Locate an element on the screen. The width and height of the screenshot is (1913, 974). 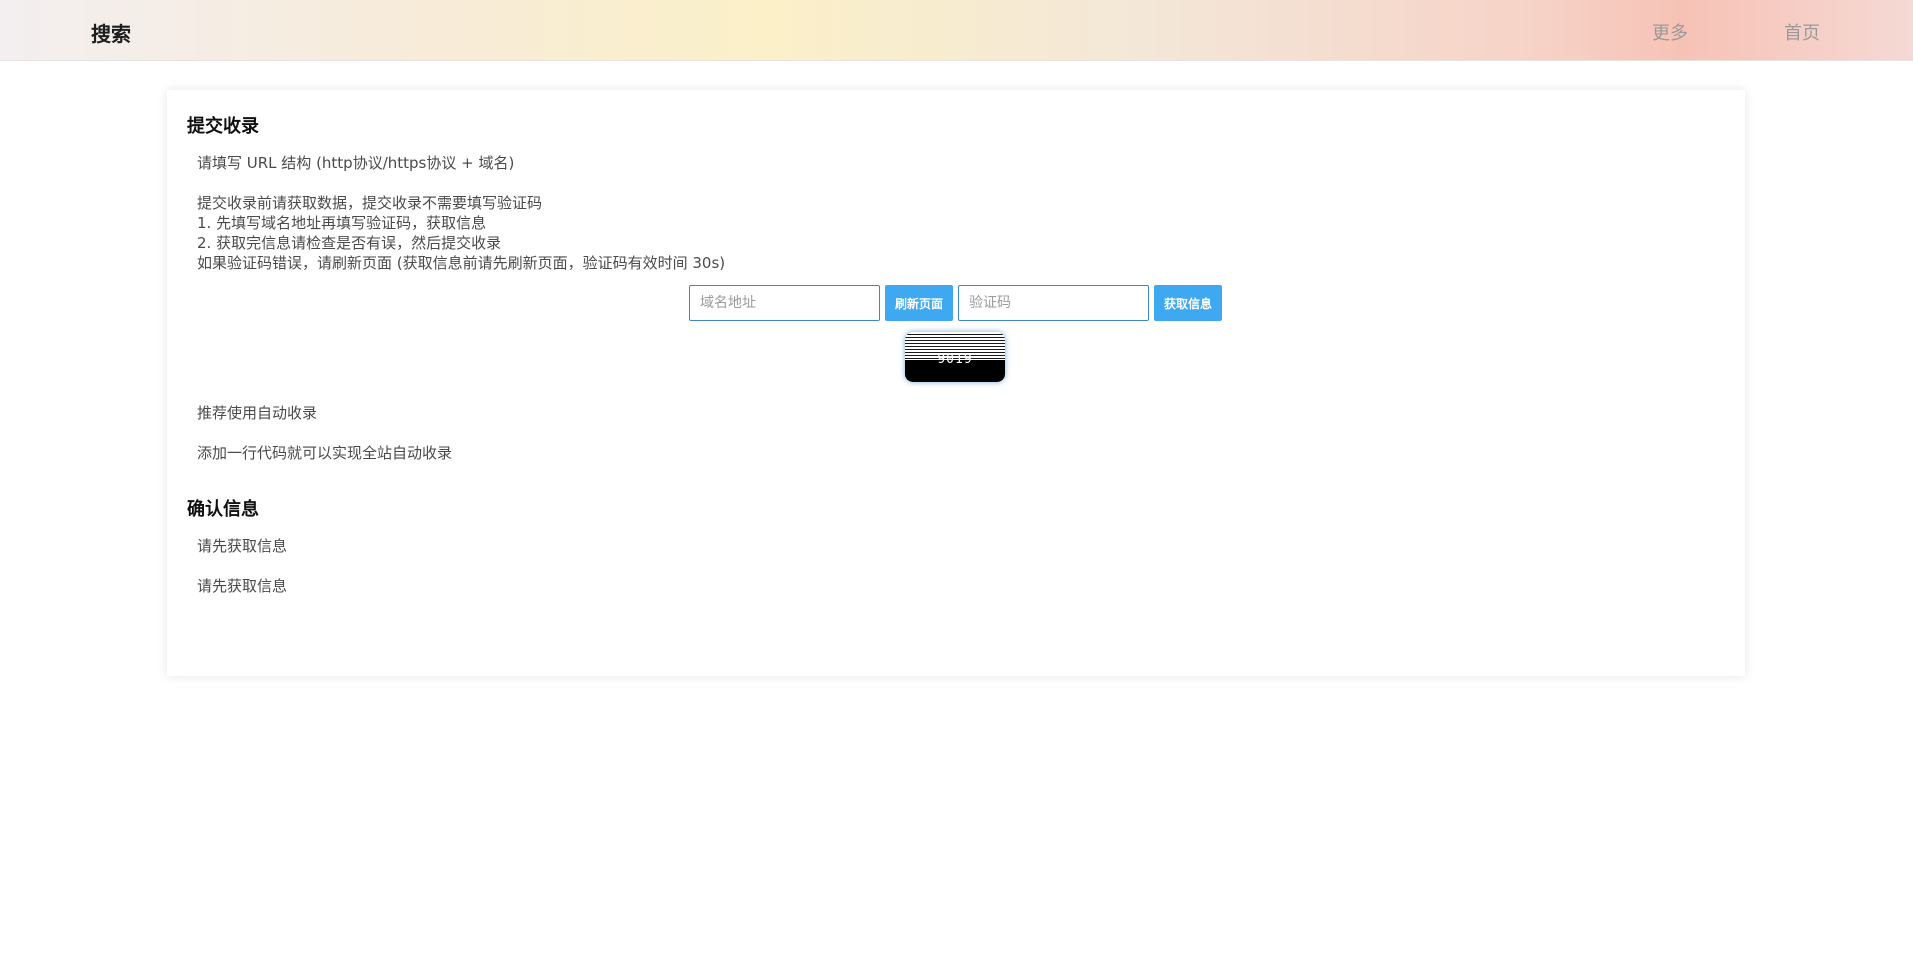
instruction-fetch-first: 提交收录前请获取数据，提交收录不需要填写验证码 is located at coordinates (370, 203).